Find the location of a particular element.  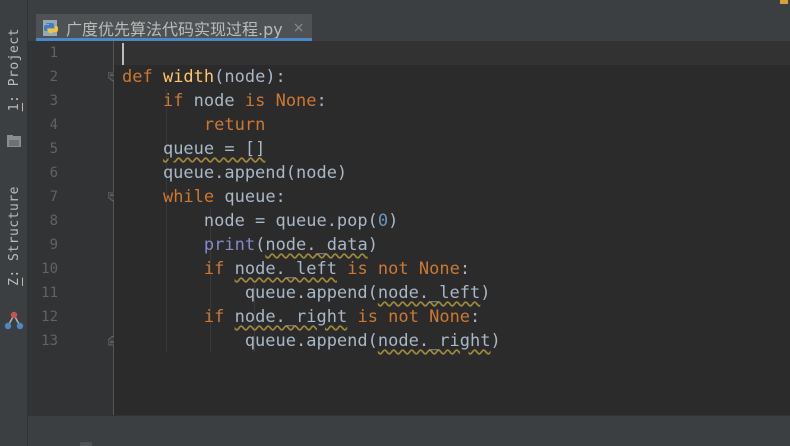

code-token: return is located at coordinates (234, 125).